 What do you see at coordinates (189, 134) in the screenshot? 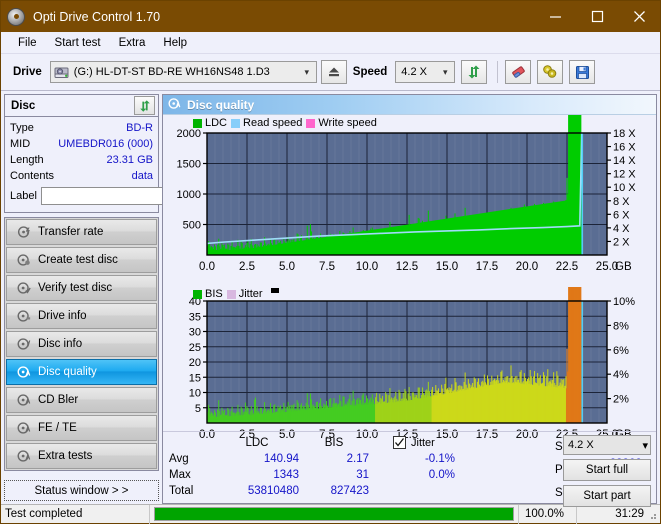
I see `svg-text: 2000` at bounding box center [189, 134].